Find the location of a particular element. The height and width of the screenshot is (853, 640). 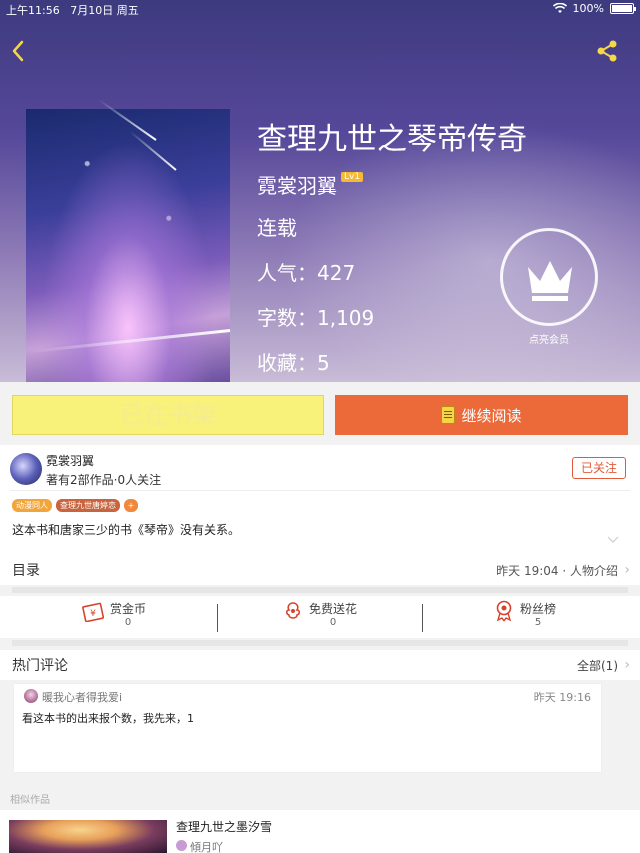

status-right: 100% is located at coordinates (594, 8).